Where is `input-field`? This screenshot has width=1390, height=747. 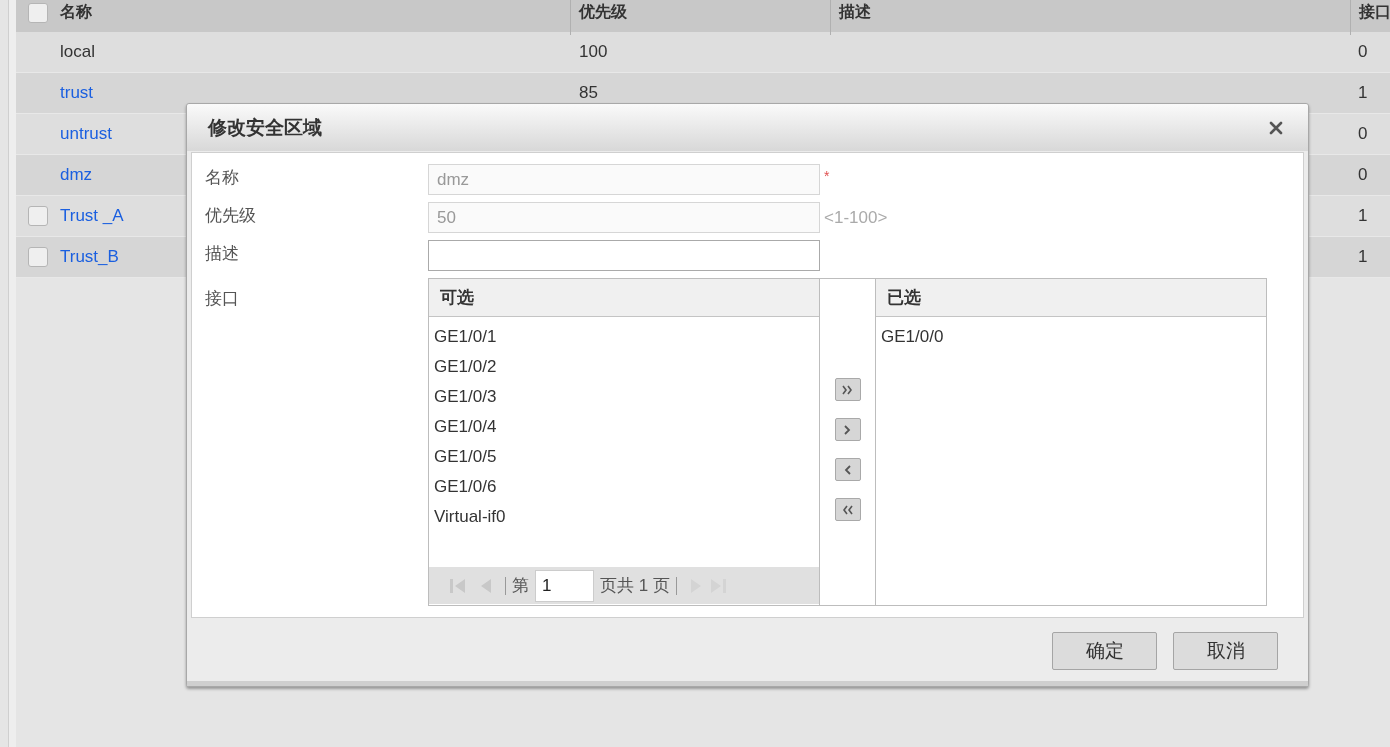
input-field is located at coordinates (624, 255).